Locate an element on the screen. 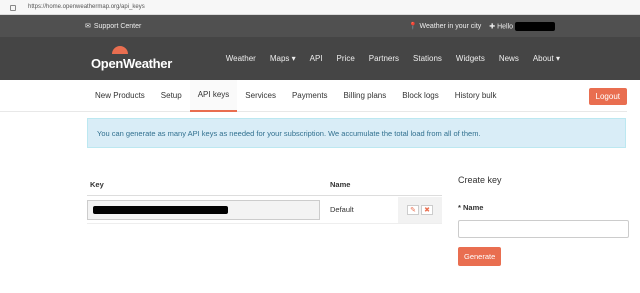 The height and width of the screenshot is (293, 640). hello-label: Hello is located at coordinates (505, 26).